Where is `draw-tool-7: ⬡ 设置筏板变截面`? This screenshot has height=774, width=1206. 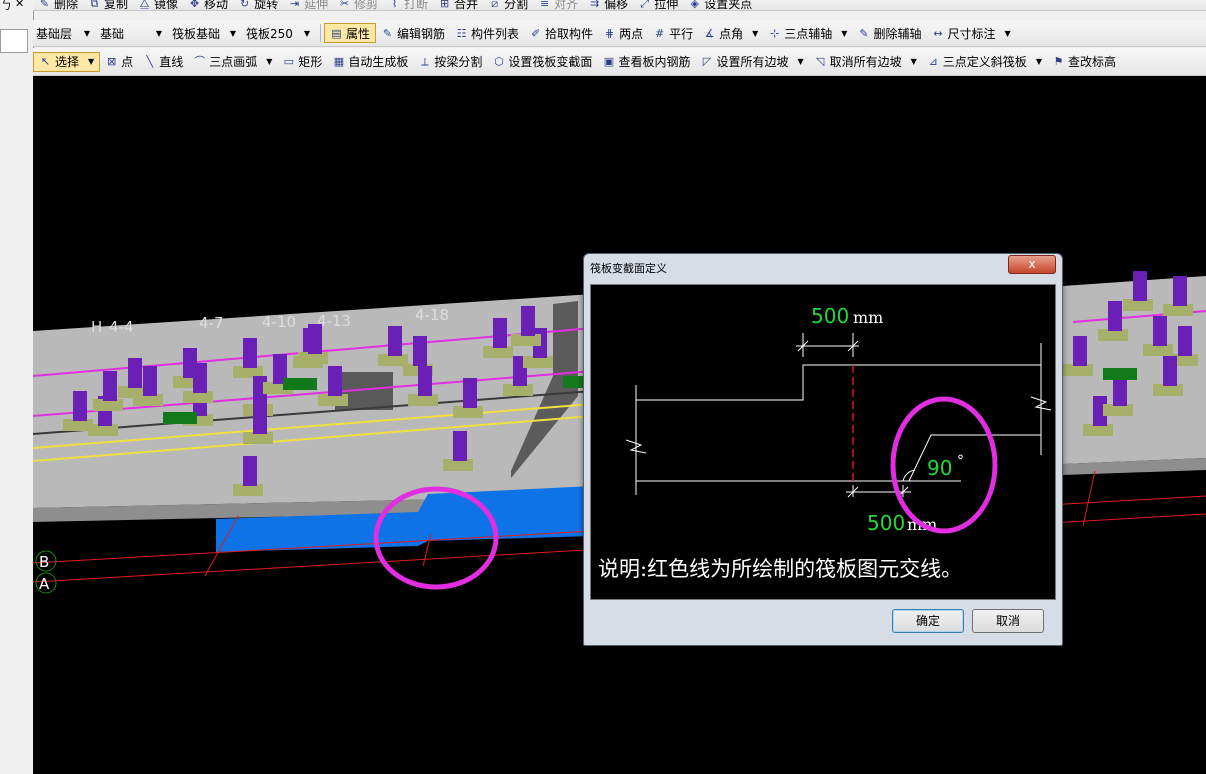
draw-tool-7: ⬡ 设置筏板变截面 is located at coordinates (542, 62).